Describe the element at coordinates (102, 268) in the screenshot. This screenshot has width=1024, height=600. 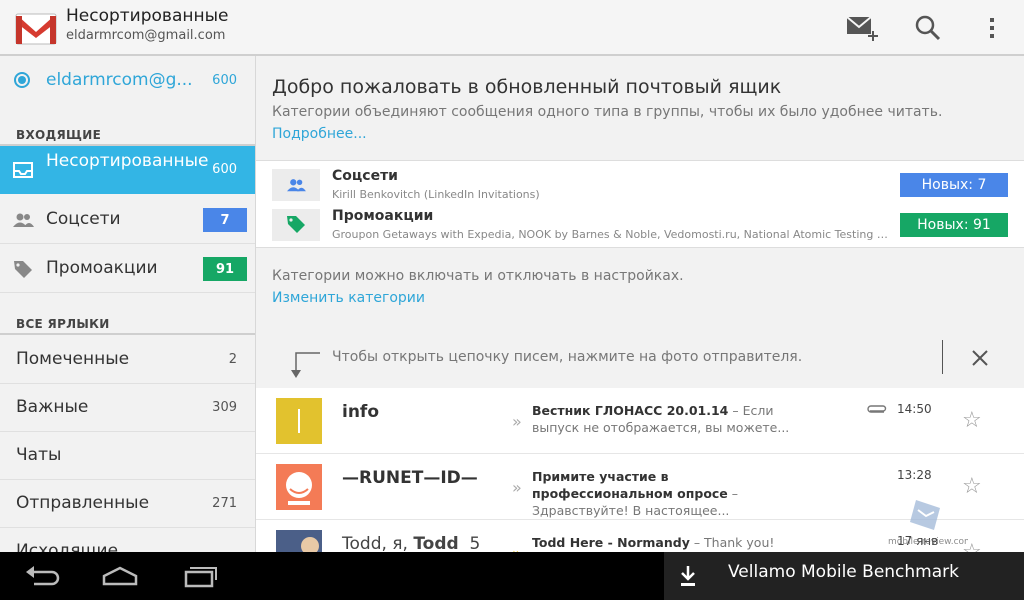
I see `sidebar-item-label: Промоакции` at that location.